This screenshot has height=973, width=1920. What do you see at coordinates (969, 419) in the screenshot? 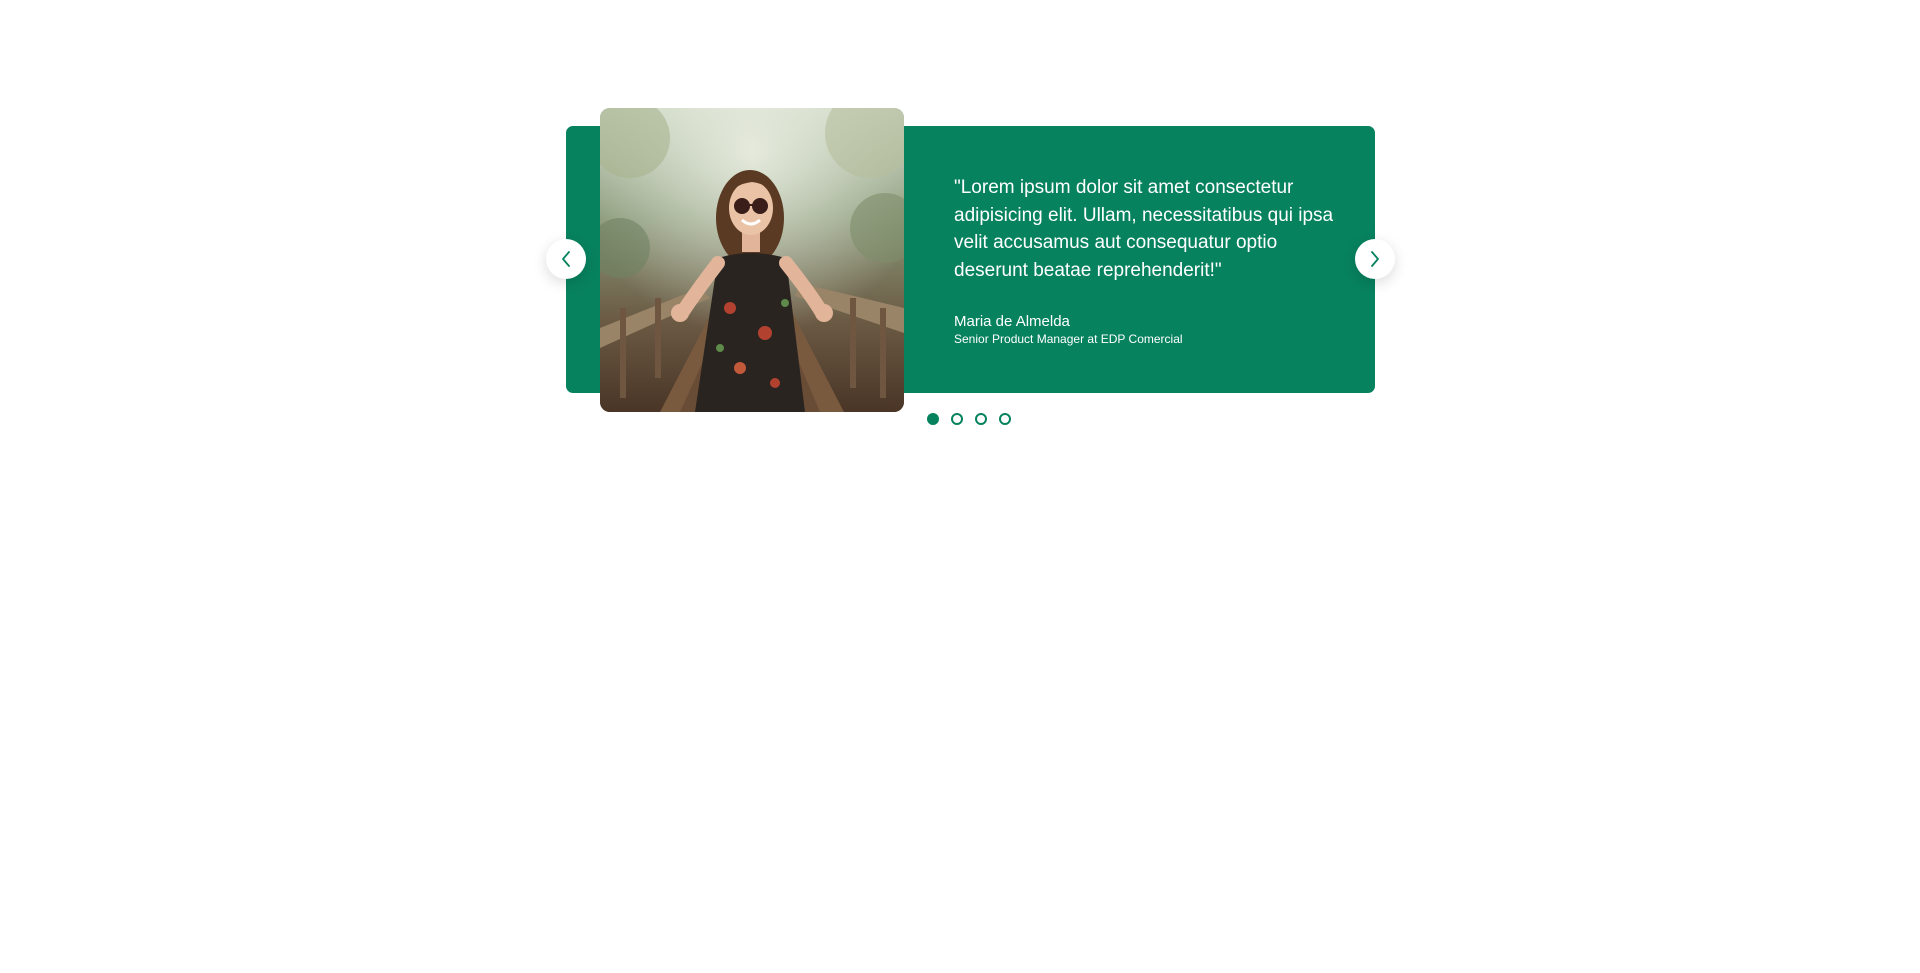
I see `pagination-dots` at bounding box center [969, 419].